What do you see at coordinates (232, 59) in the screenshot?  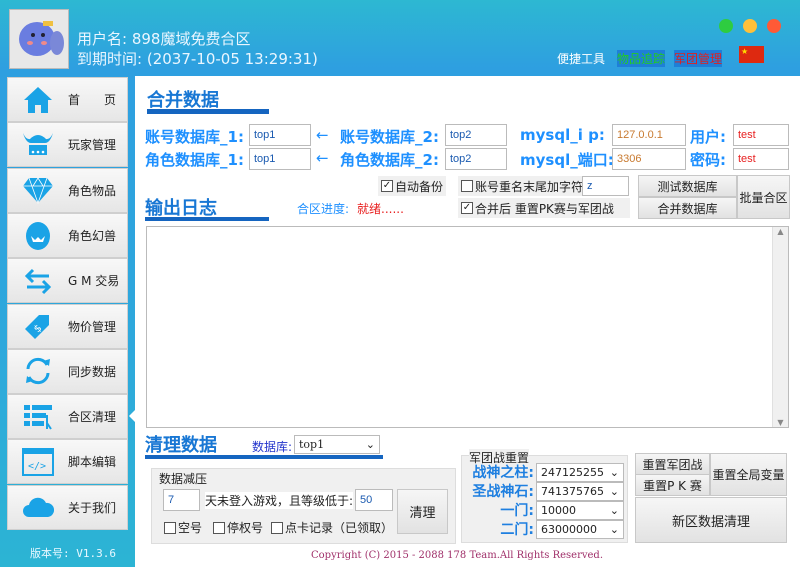 I see `expire-value: (2037-10-05 13:29:31)` at bounding box center [232, 59].